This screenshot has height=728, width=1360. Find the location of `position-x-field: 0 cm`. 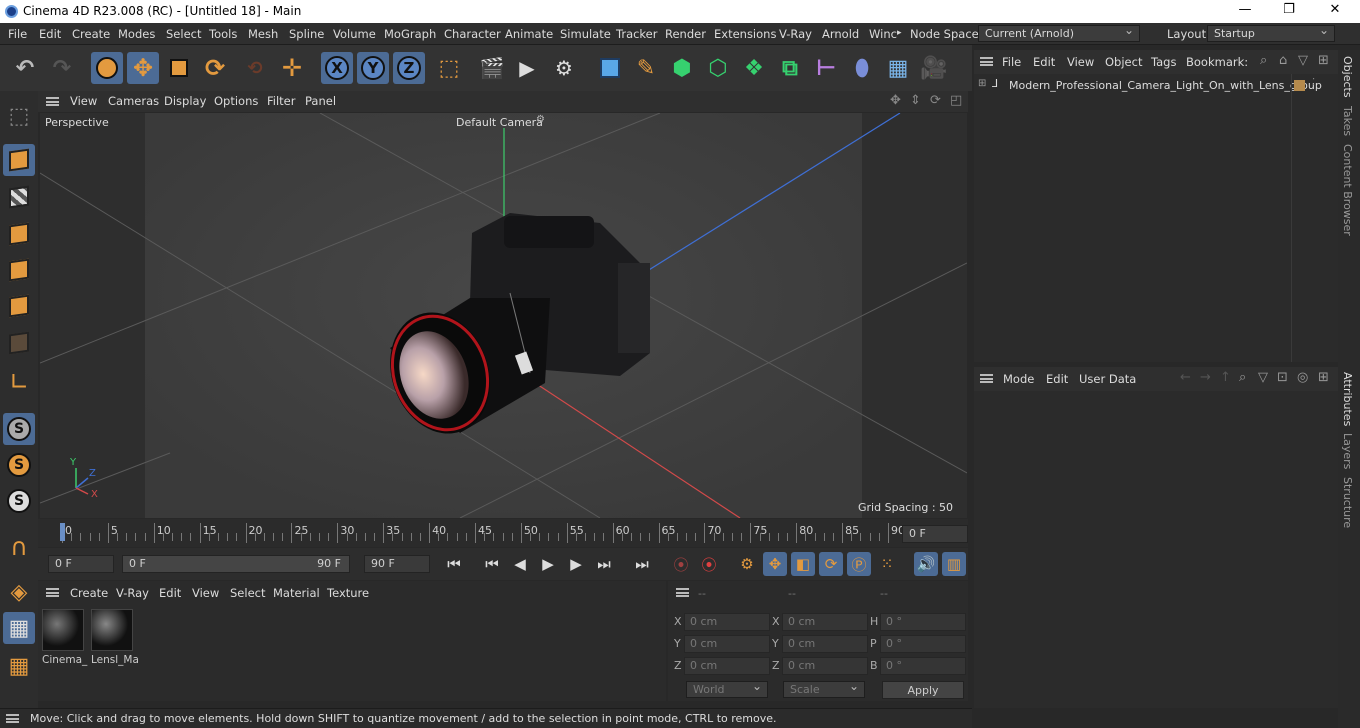

position-x-field: 0 cm is located at coordinates (727, 622).